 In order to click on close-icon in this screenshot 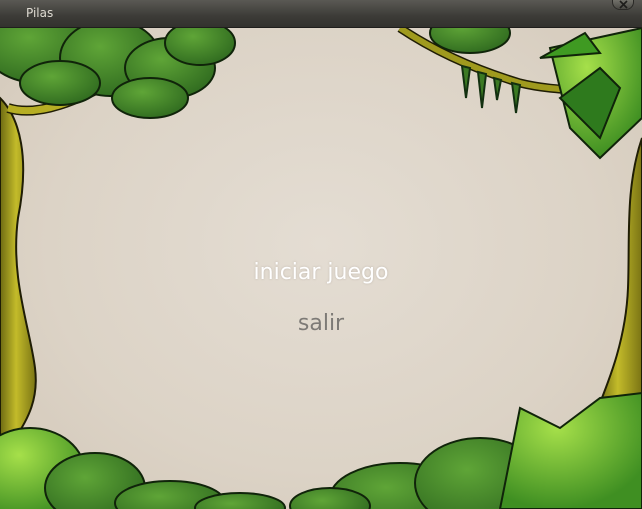, I will do `click(623, 4)`.